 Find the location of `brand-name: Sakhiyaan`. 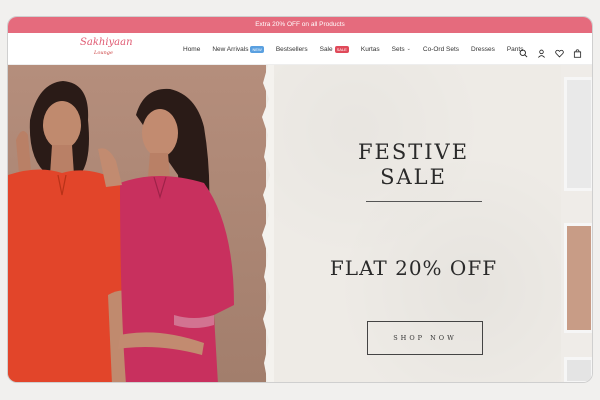

brand-name: Sakhiyaan is located at coordinates (106, 42).